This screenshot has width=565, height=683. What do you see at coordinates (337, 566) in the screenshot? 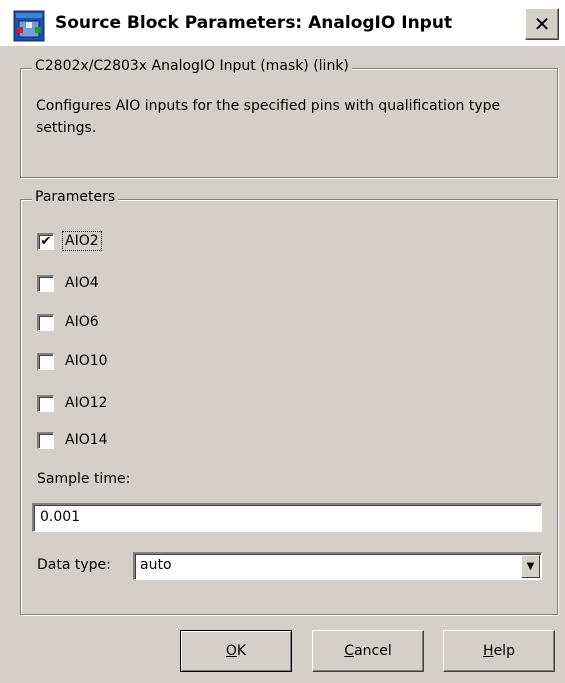
I see `data-type-select: auto ▼` at bounding box center [337, 566].